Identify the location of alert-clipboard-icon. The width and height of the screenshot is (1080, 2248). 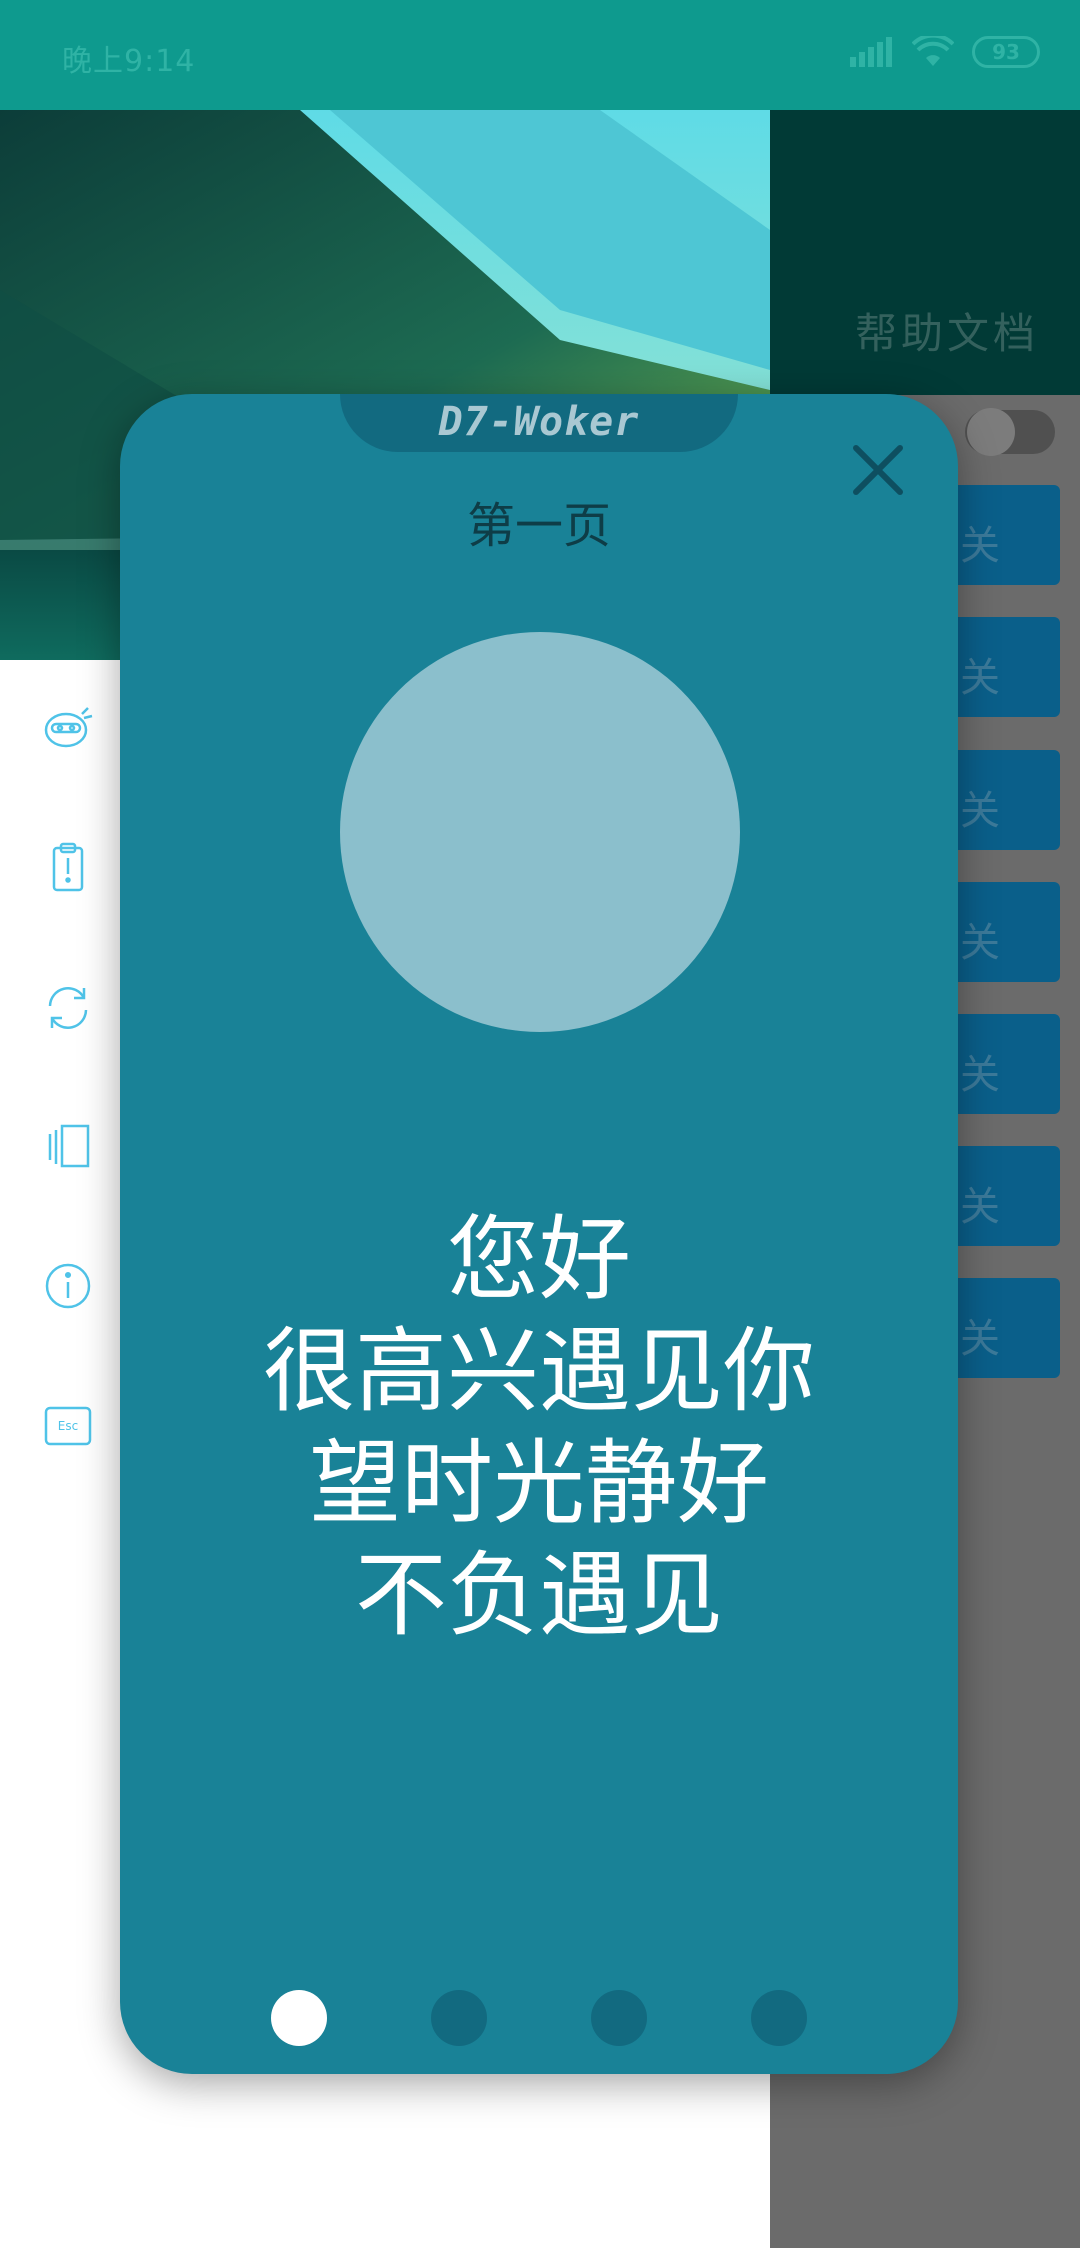
(68, 868).